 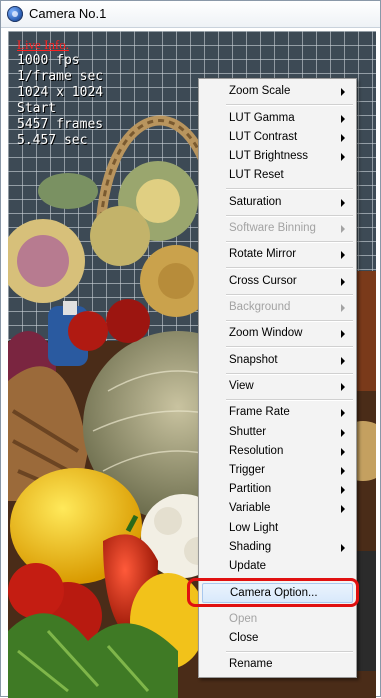 I want to click on menu-item-update: Update, so click(x=277, y=567).